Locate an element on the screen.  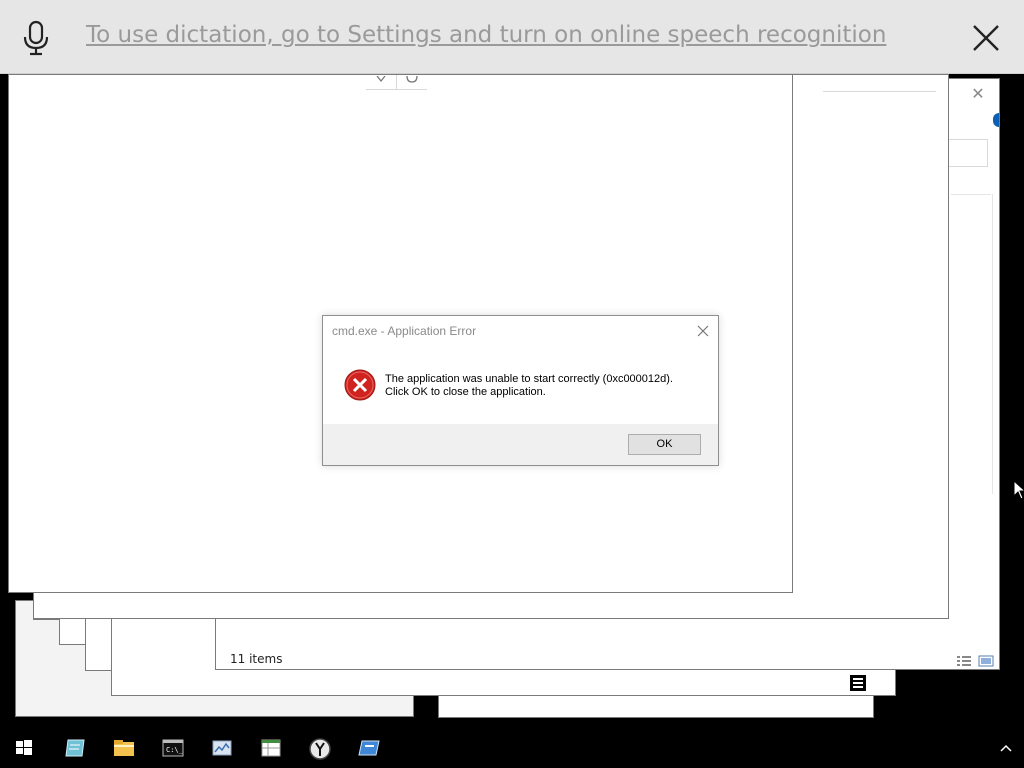
toolbar-dropdown-icon is located at coordinates (381, 82).